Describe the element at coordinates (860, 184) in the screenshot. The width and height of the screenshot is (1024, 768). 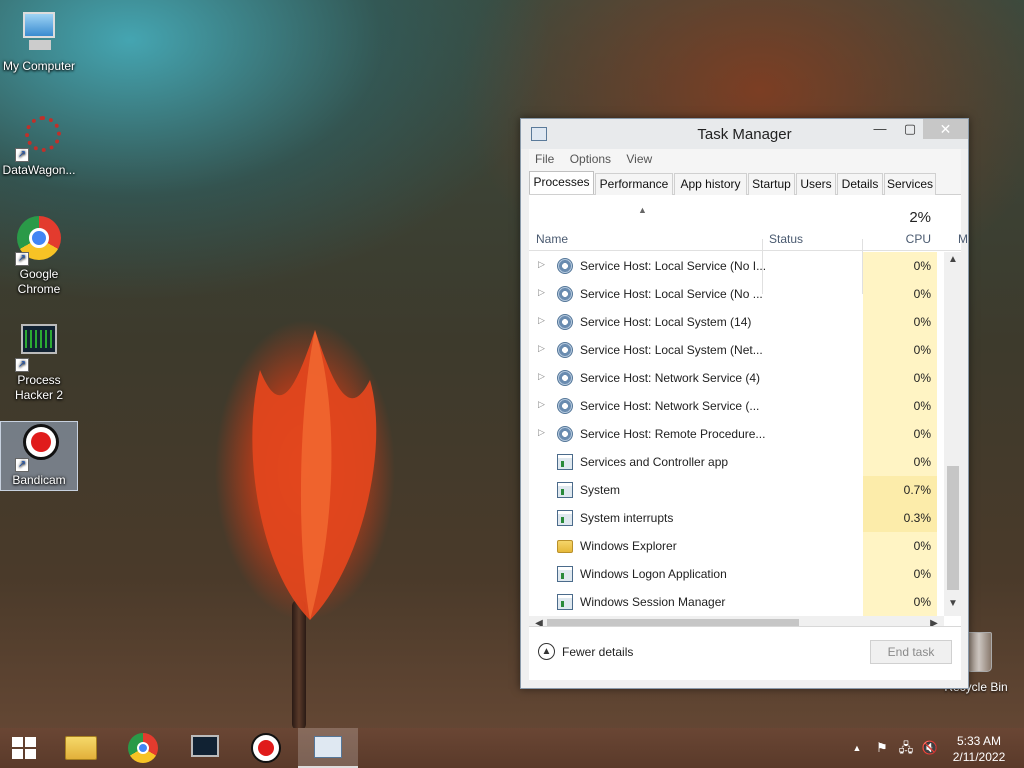
I see `tab-details: Details` at that location.